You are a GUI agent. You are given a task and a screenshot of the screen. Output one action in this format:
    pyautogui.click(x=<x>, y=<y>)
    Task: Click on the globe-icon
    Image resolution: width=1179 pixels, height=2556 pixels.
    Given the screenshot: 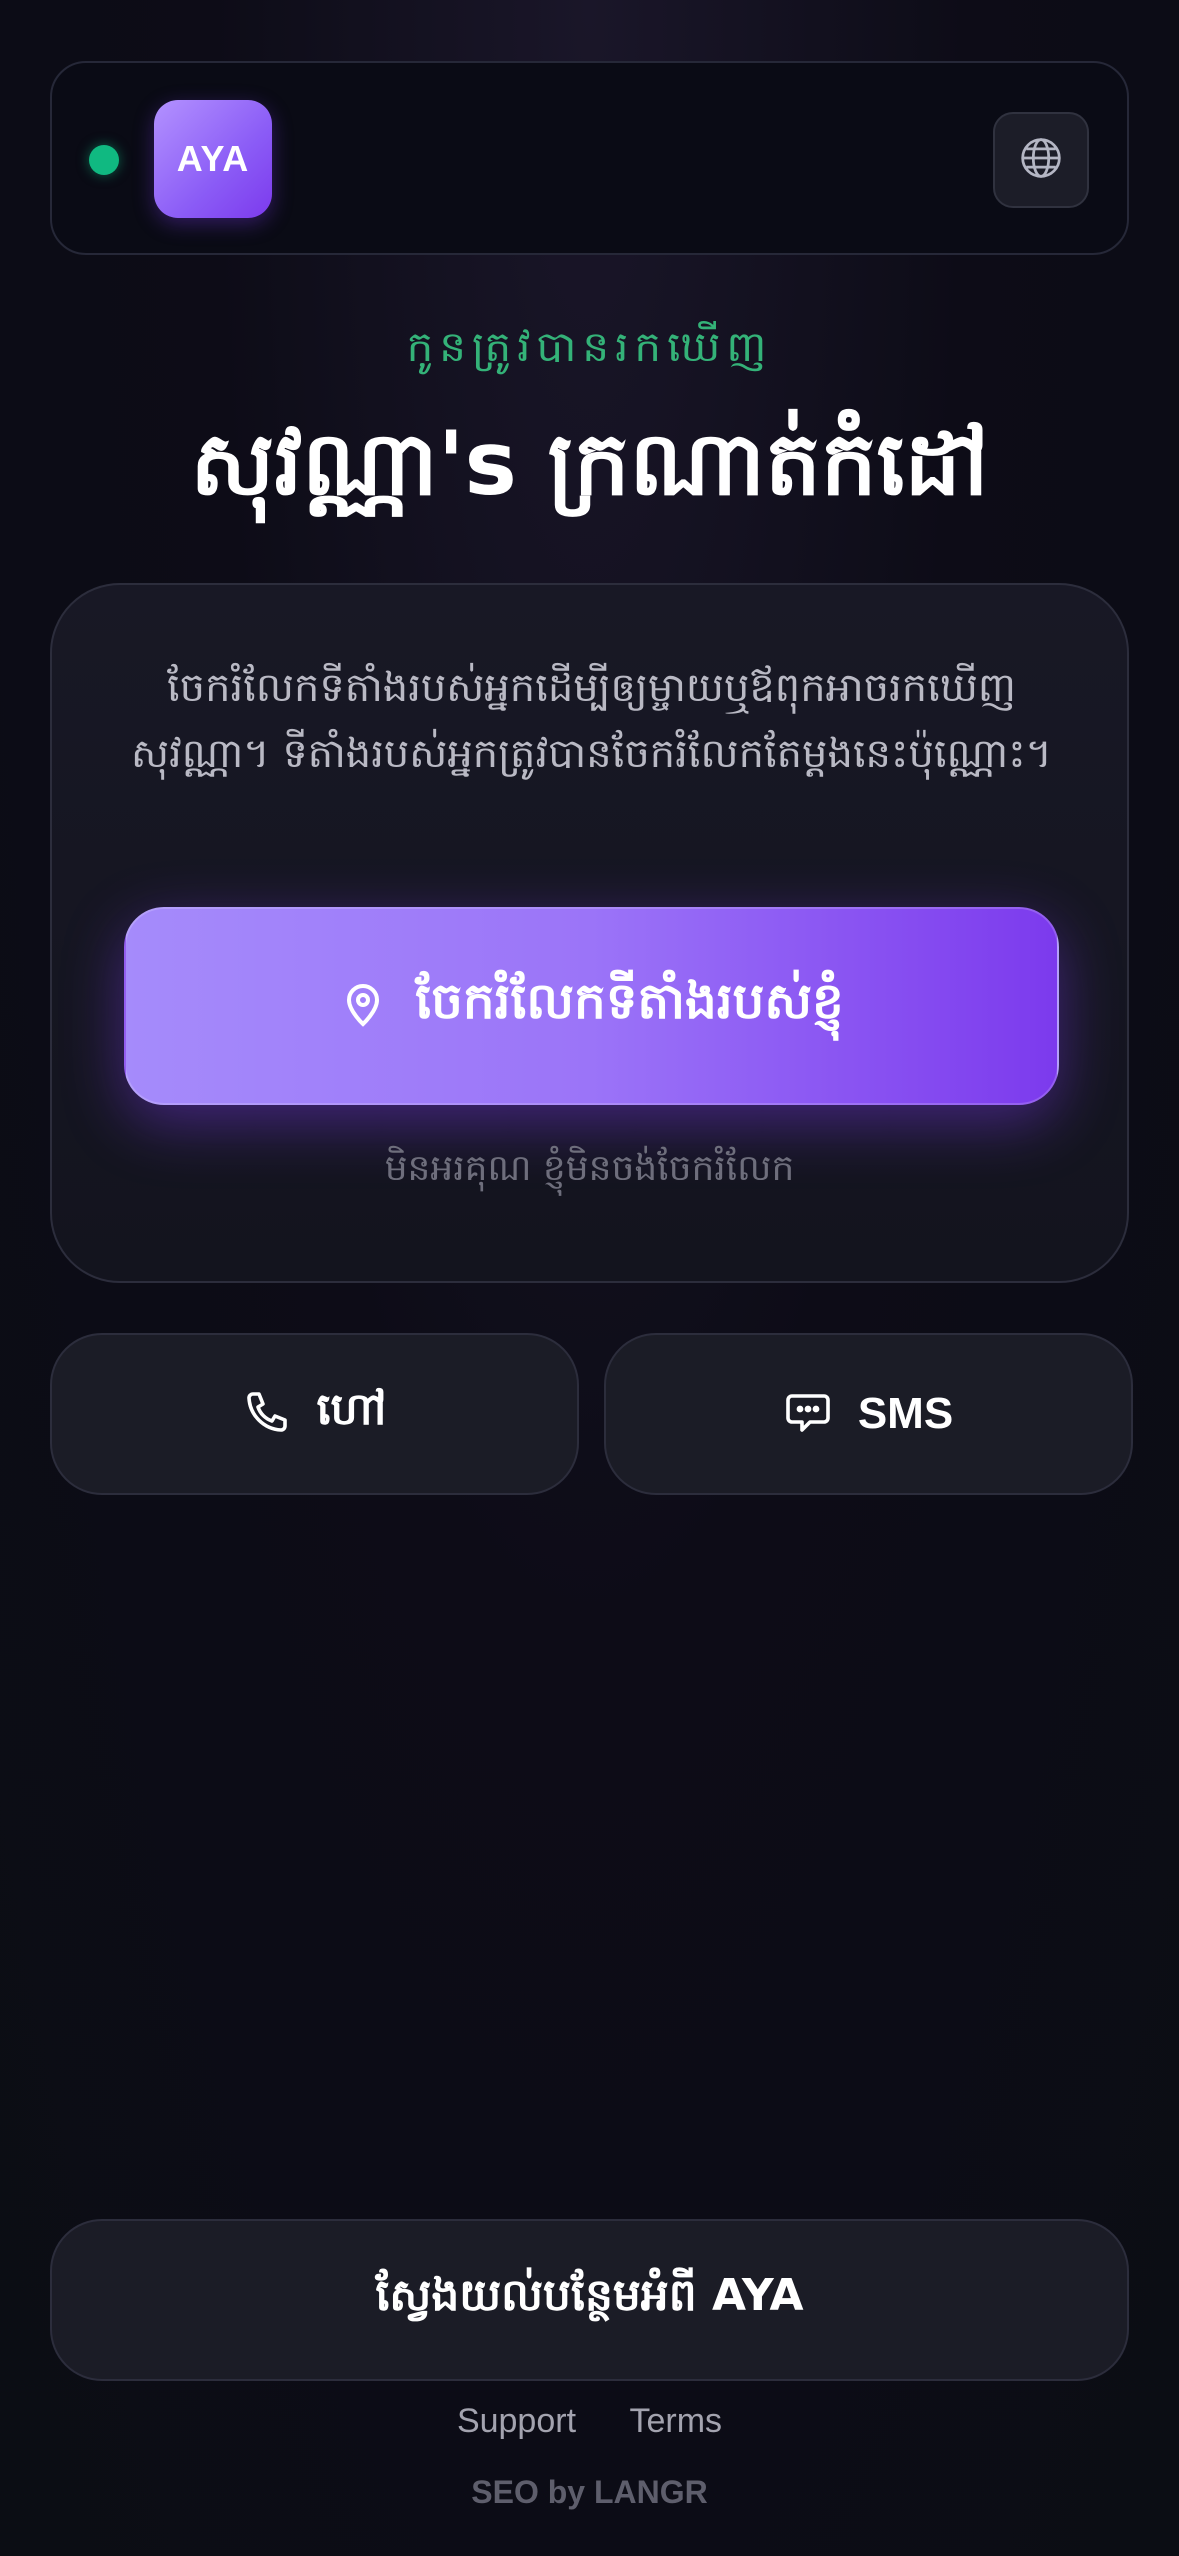 What is the action you would take?
    pyautogui.click(x=1041, y=160)
    